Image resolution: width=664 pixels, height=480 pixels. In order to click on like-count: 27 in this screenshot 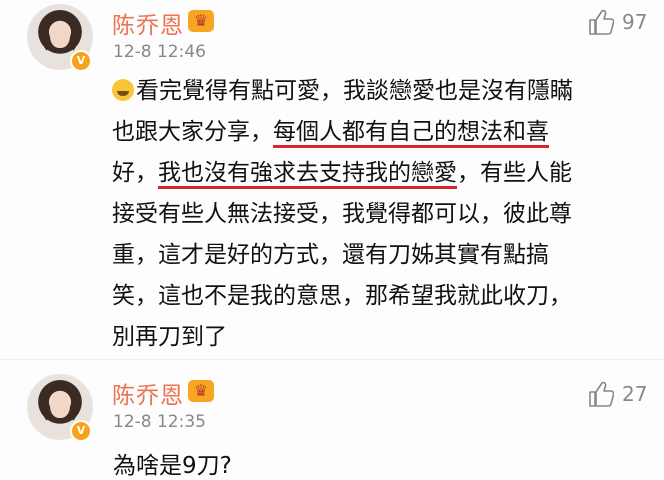, I will do `click(635, 394)`.